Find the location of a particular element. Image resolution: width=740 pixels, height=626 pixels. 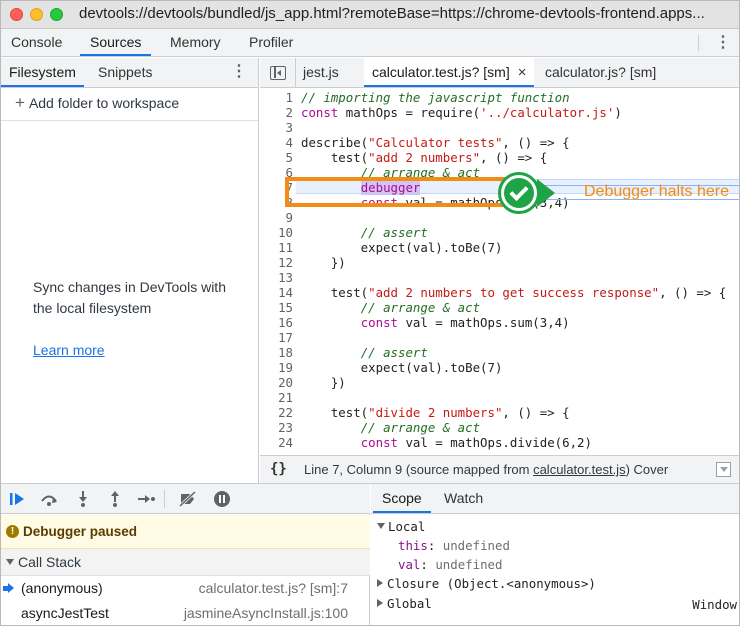

line-number: 1 is located at coordinates (276, 97).